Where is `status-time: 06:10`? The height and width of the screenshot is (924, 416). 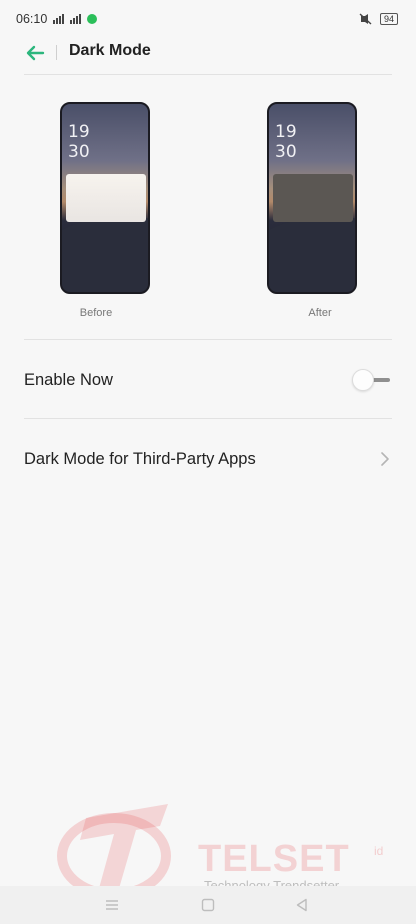 status-time: 06:10 is located at coordinates (32, 19).